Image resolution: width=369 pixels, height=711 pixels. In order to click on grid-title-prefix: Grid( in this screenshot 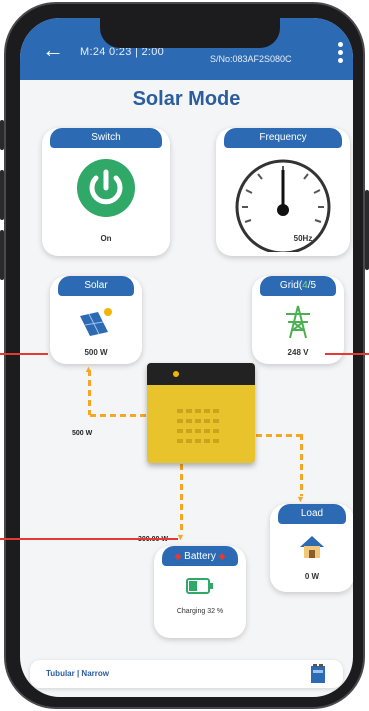, I will do `click(291, 285)`.